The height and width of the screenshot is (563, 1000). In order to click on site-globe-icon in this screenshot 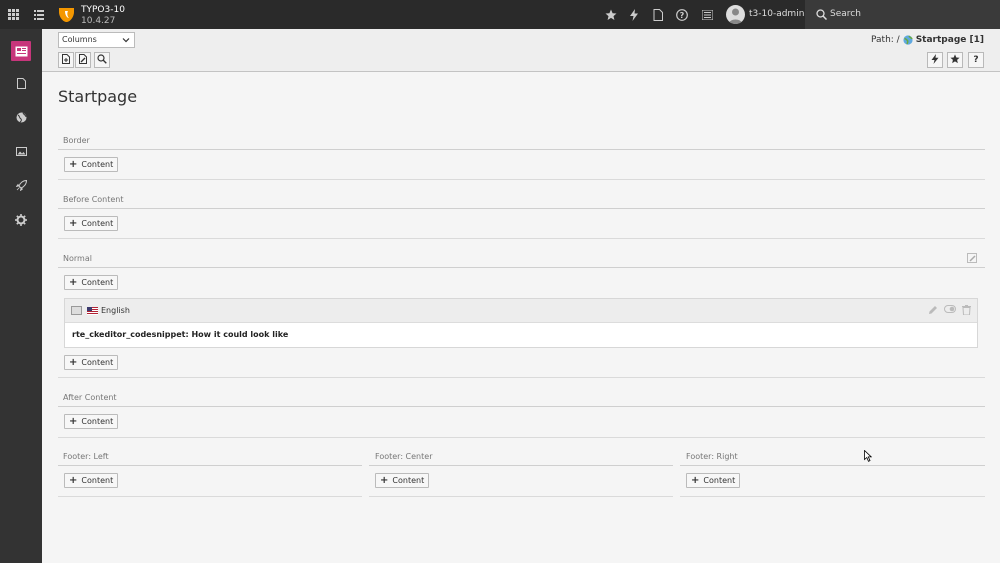, I will do `click(908, 40)`.